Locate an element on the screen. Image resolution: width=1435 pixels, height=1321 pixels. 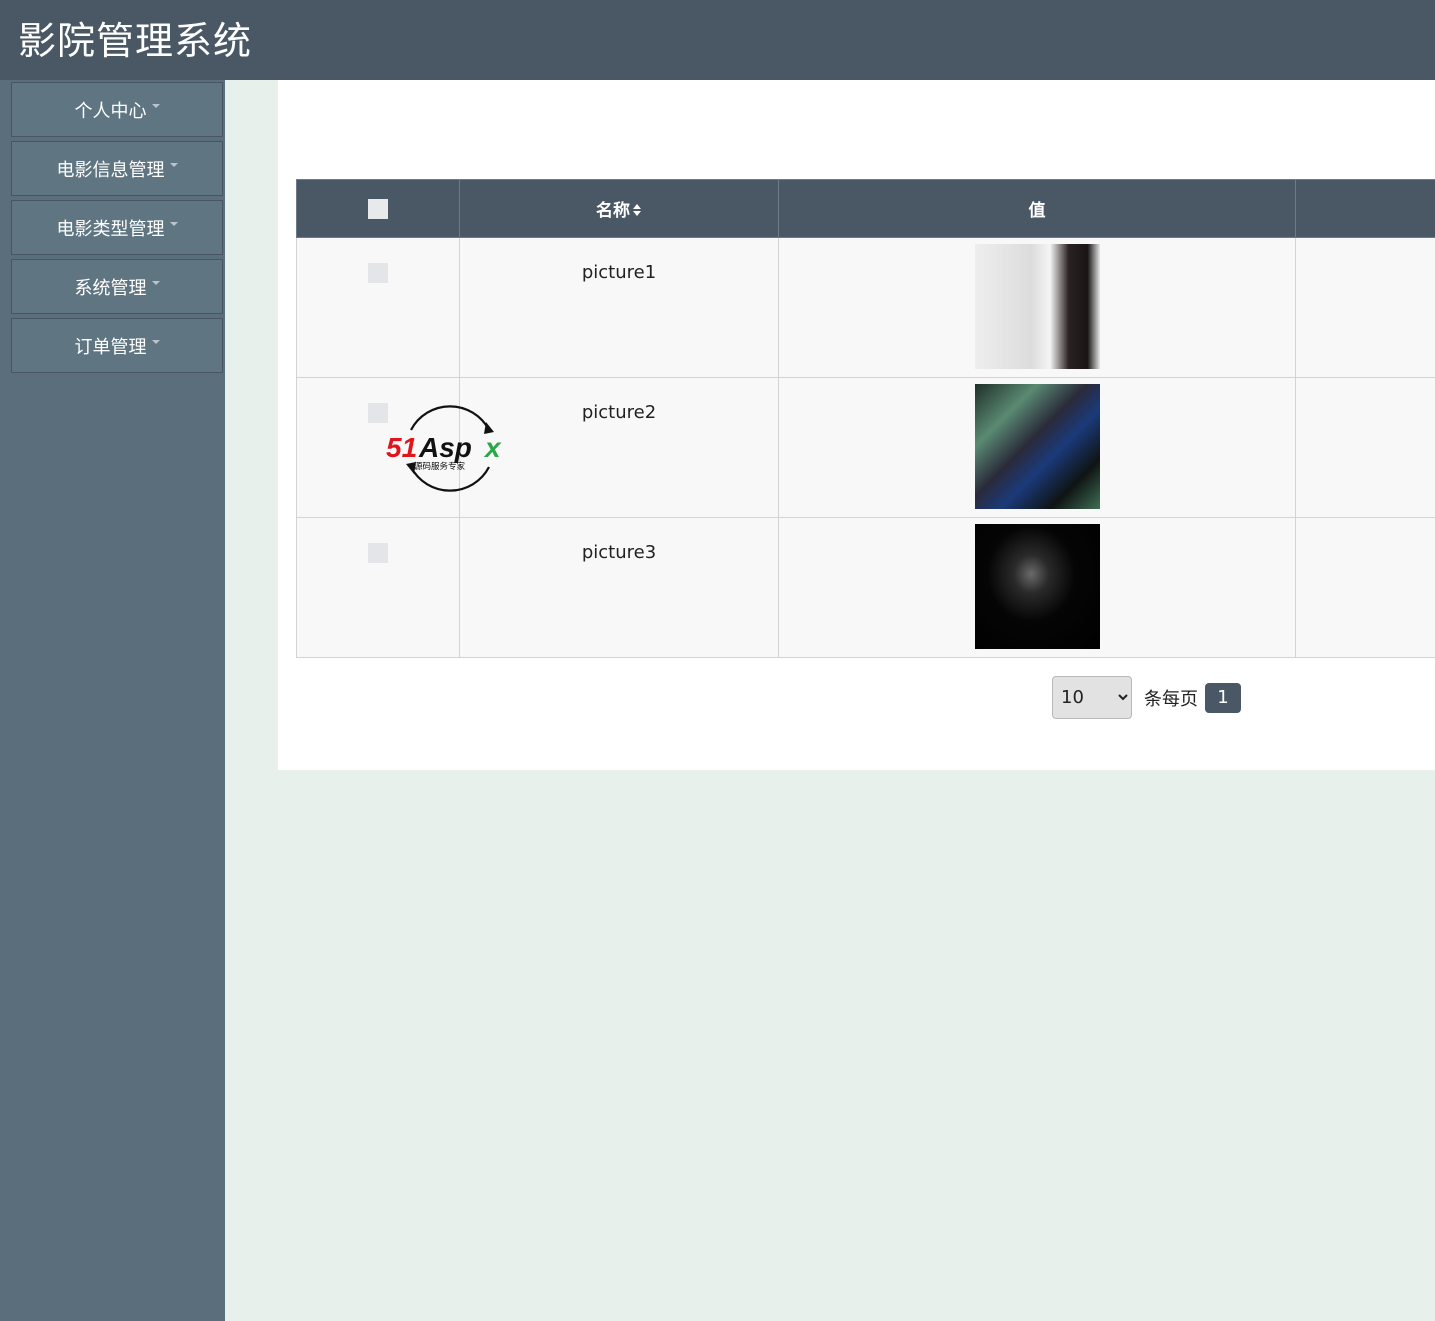
svg-text: 51 is located at coordinates (401, 447).